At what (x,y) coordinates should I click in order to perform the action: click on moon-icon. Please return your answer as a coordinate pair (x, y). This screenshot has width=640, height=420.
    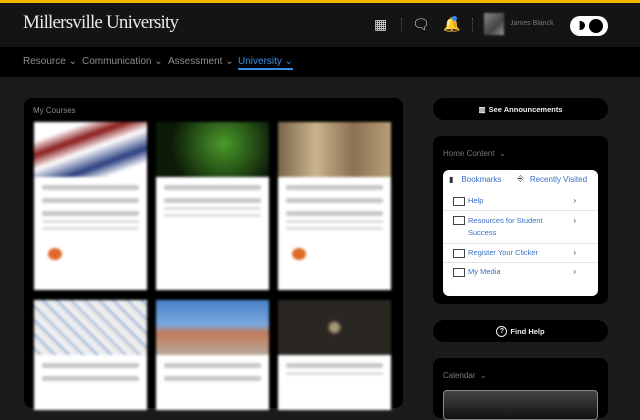
    Looking at the image, I should click on (582, 25).